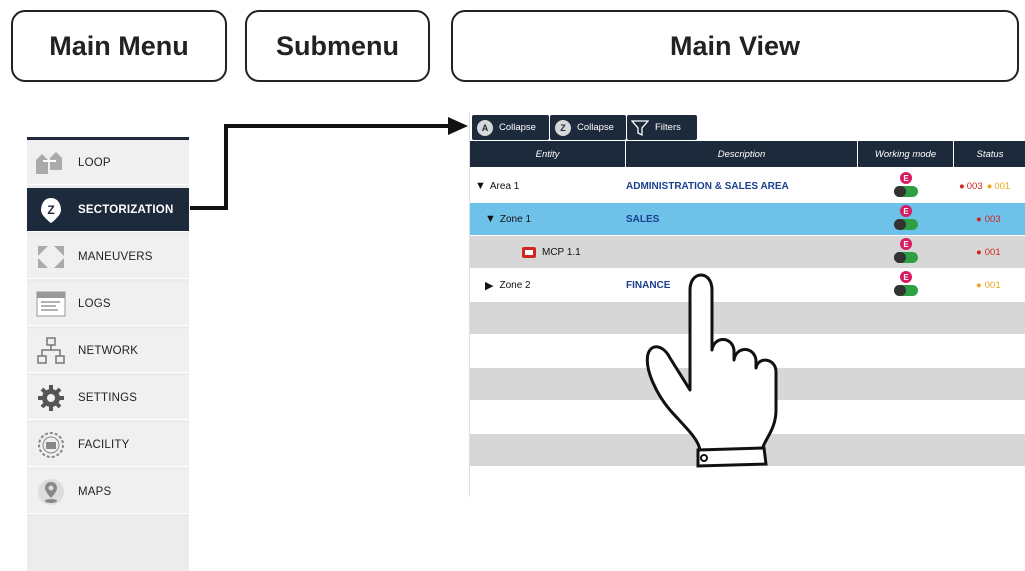 This screenshot has width=1025, height=571. Describe the element at coordinates (51, 492) in the screenshot. I see `maps-icon` at that location.